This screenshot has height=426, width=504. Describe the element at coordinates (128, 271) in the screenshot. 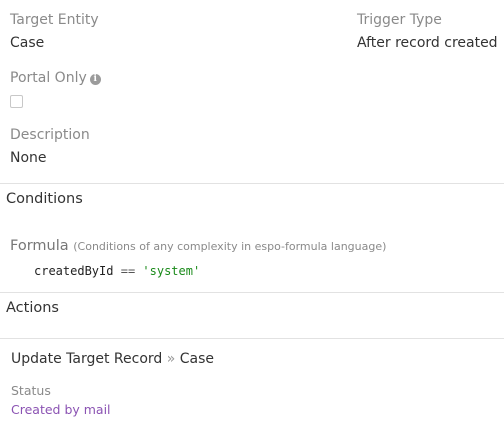

I see `code-operator: ==` at that location.